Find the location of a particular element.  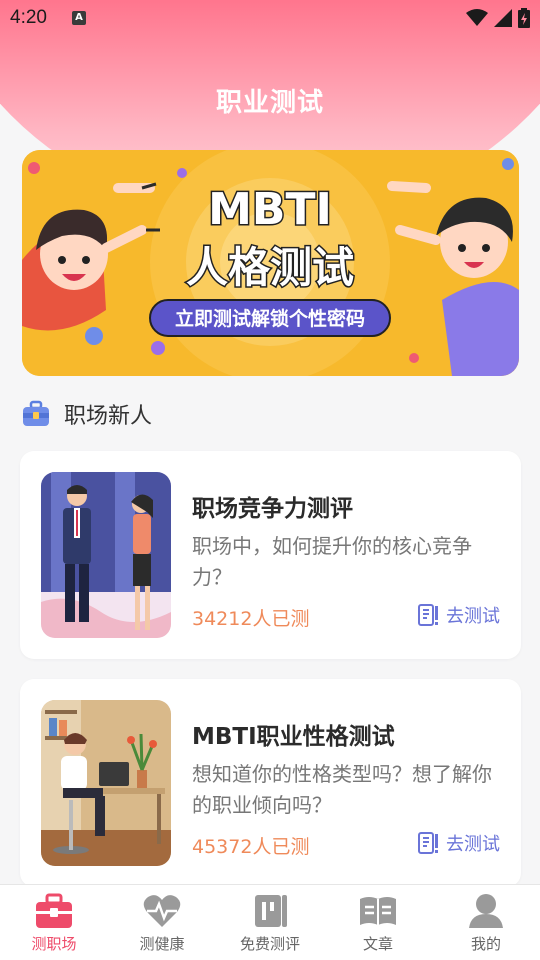

signal-icon is located at coordinates (503, 18).